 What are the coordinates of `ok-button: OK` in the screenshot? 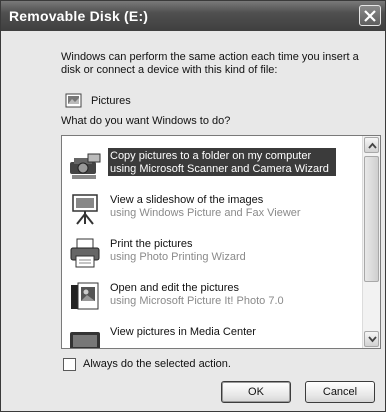 It's located at (256, 392).